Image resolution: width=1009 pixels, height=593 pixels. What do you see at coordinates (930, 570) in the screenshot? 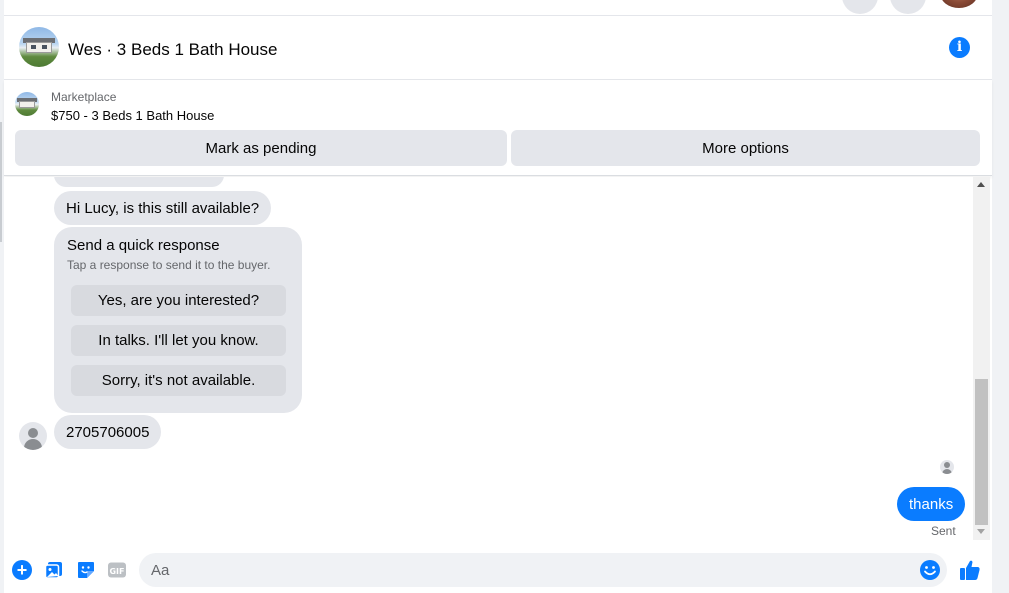
I see `emoji-icon` at bounding box center [930, 570].